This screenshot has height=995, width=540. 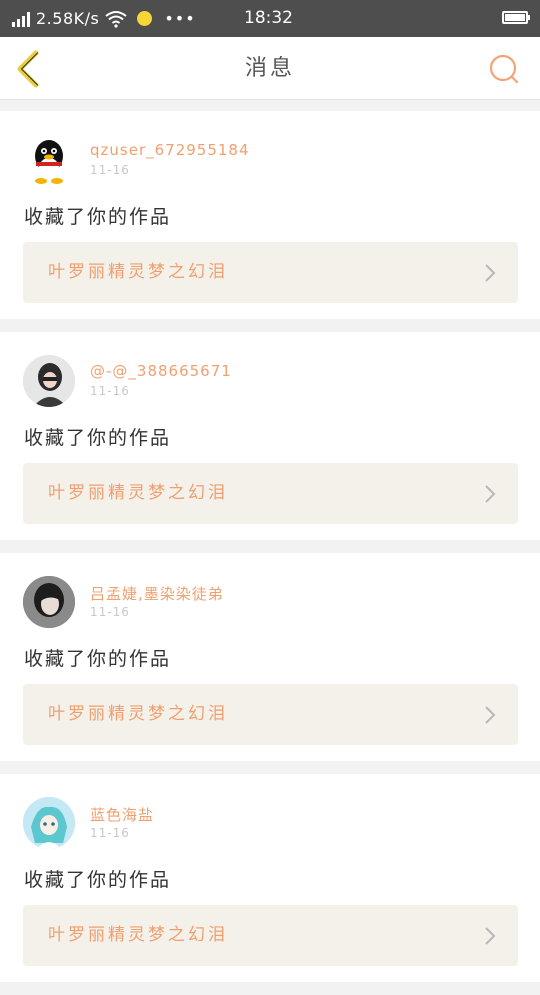 I want to click on status-bar: 2.58K/s ••• 18:32, so click(x=270, y=18).